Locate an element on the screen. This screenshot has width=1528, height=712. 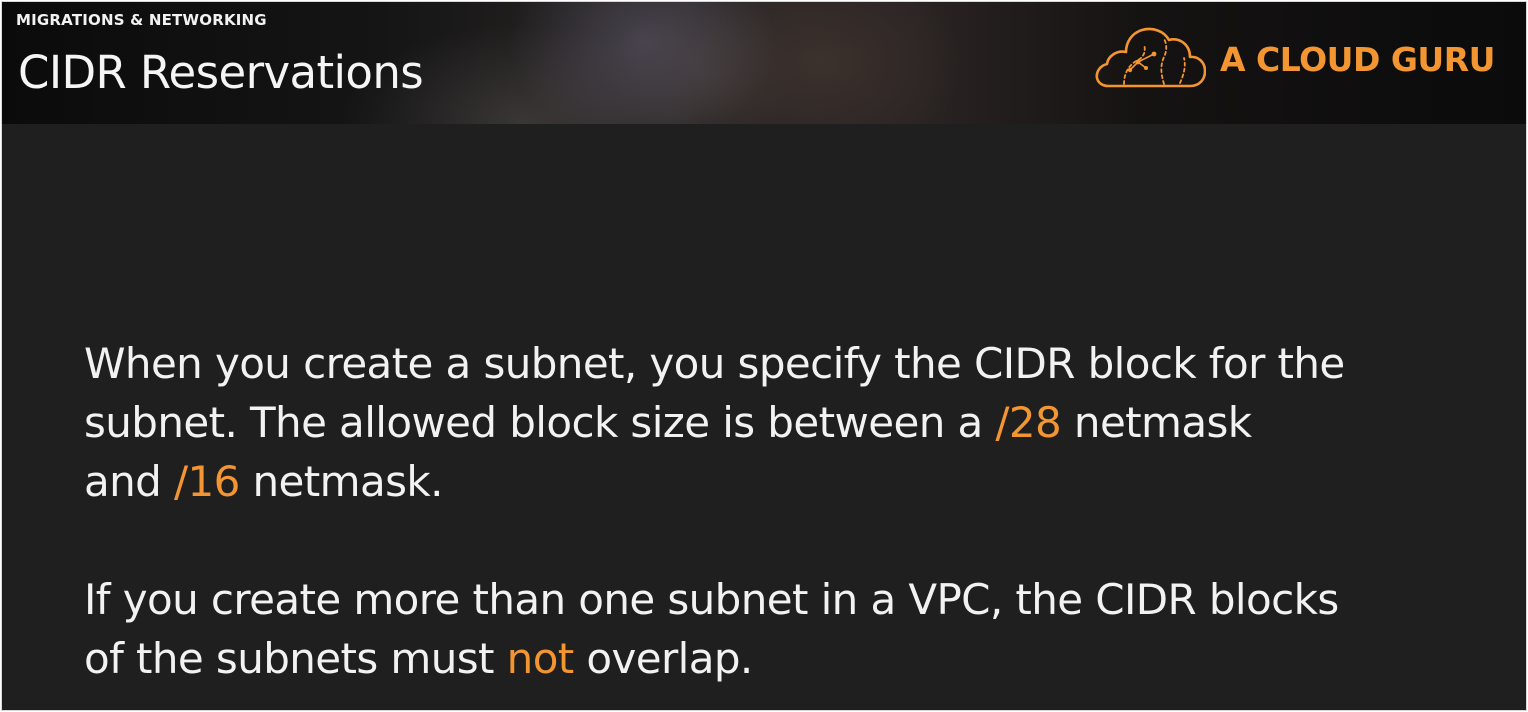
netmask-28-highlight: /28 is located at coordinates (1028, 422).